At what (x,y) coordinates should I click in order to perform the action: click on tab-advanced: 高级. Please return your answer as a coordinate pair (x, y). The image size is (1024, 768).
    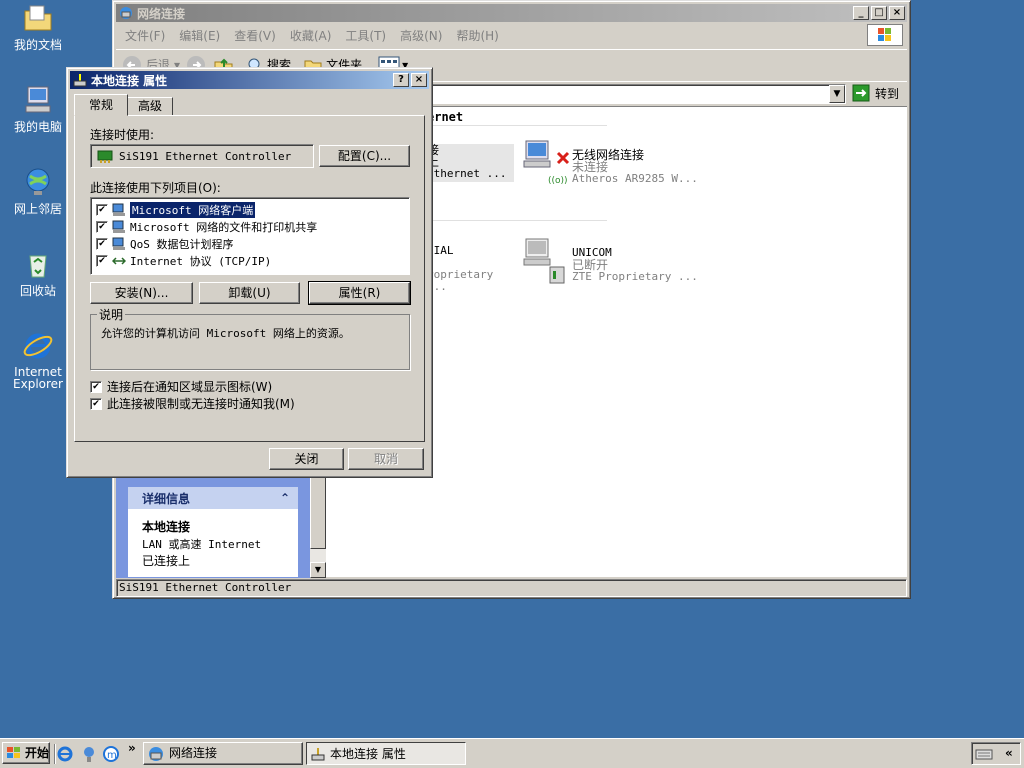
    Looking at the image, I should click on (150, 106).